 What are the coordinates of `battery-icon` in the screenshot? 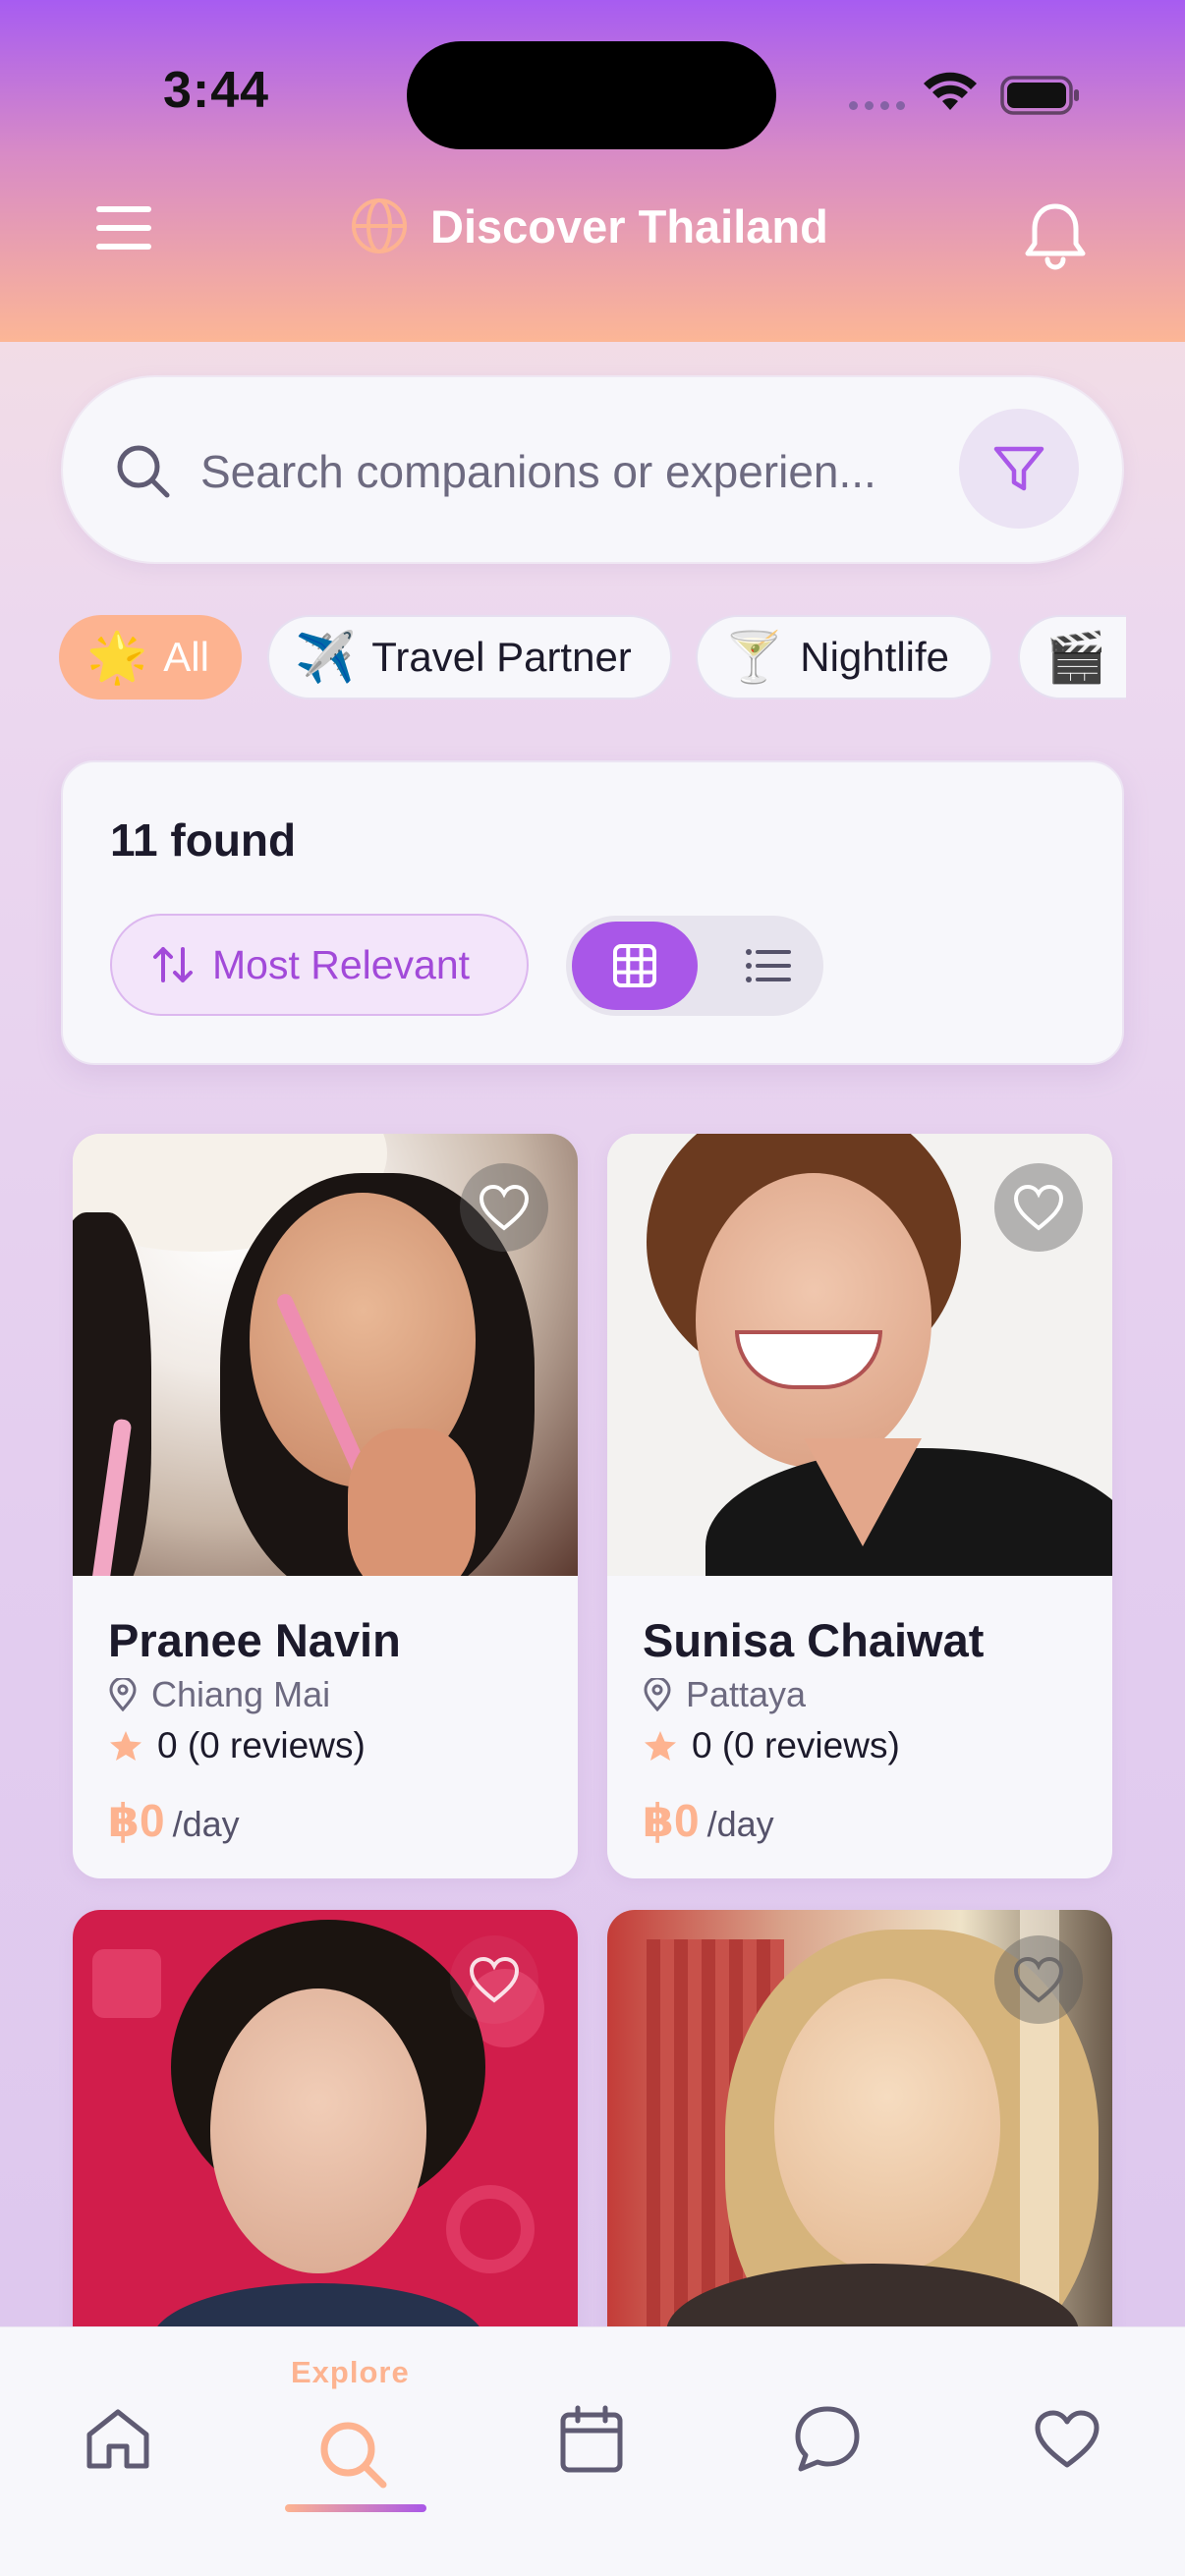 It's located at (1040, 95).